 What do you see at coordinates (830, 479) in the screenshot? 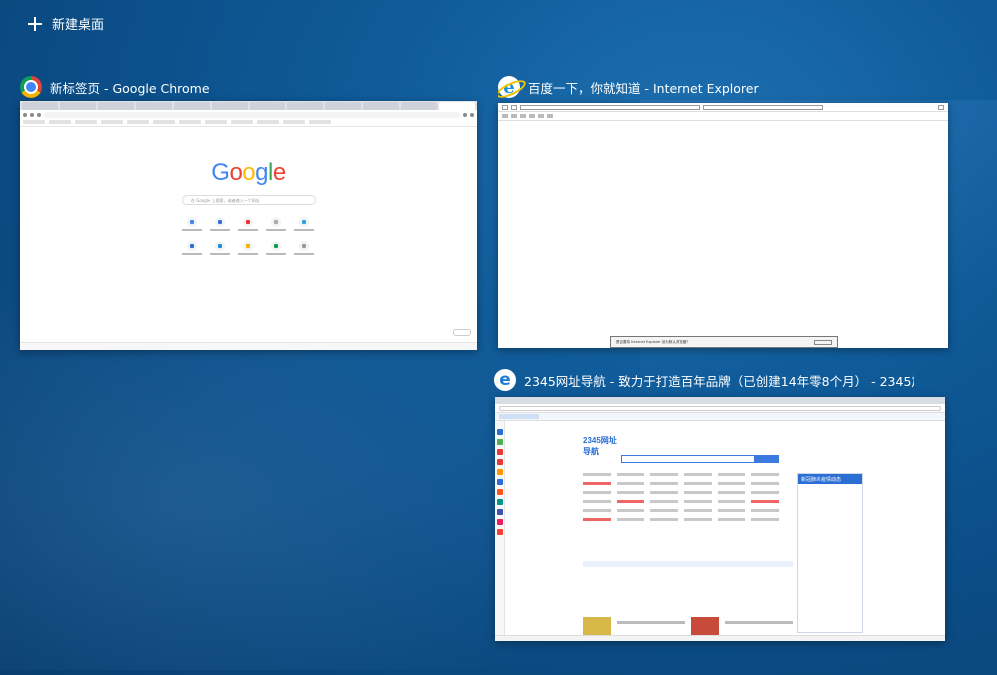
I see `panel-title: 新冠肺炎疫情动态` at bounding box center [830, 479].